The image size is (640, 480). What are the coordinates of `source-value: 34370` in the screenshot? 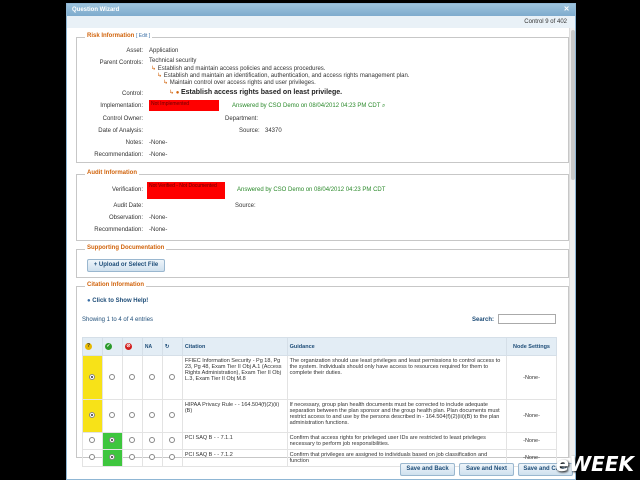 It's located at (273, 131).